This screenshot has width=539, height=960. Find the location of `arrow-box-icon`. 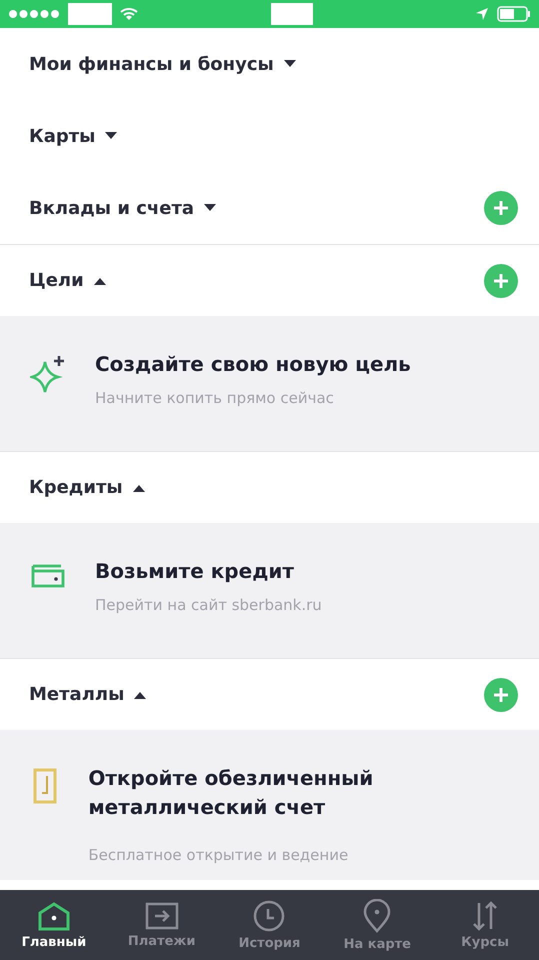

arrow-box-icon is located at coordinates (161, 916).